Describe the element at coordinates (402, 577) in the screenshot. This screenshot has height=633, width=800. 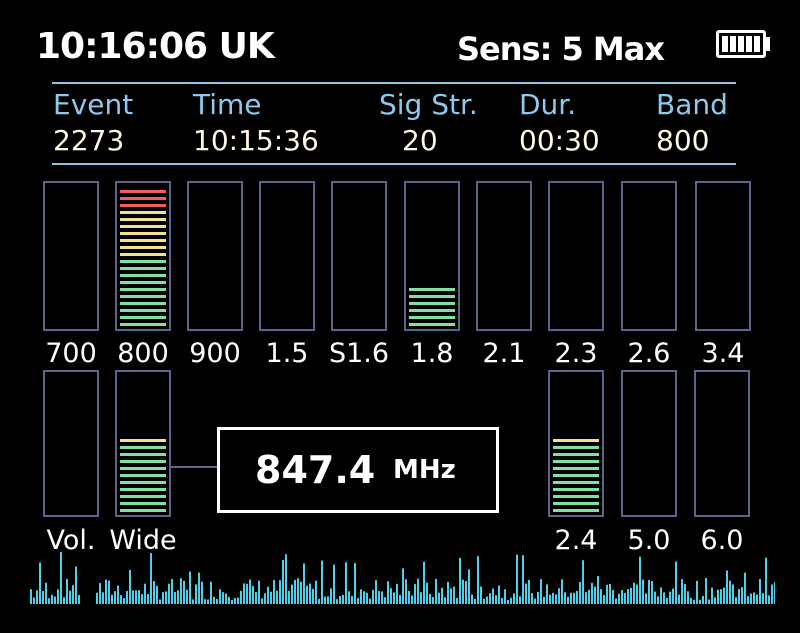
I see `spectrum-display` at that location.